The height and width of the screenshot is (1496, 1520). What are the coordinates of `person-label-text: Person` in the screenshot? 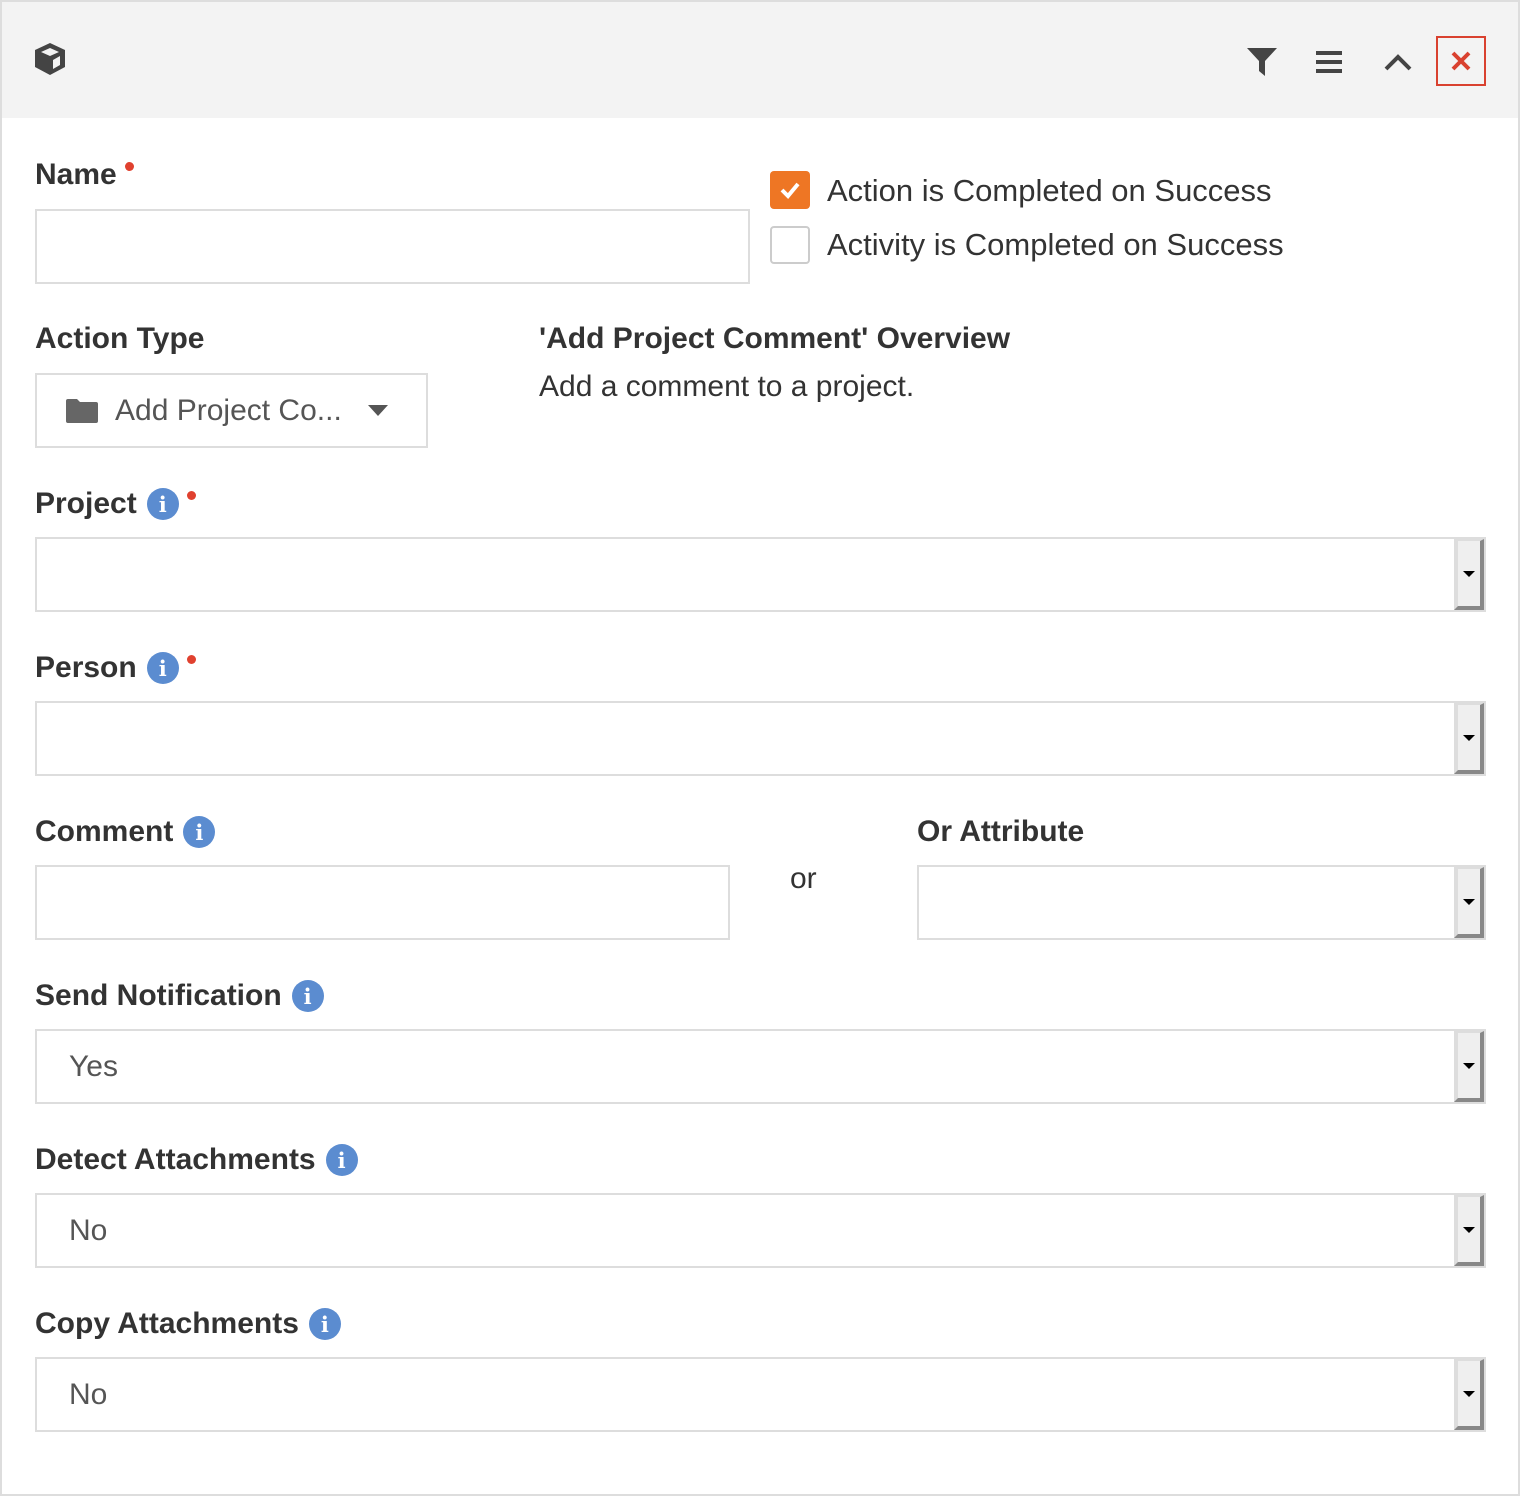 It's located at (86, 667).